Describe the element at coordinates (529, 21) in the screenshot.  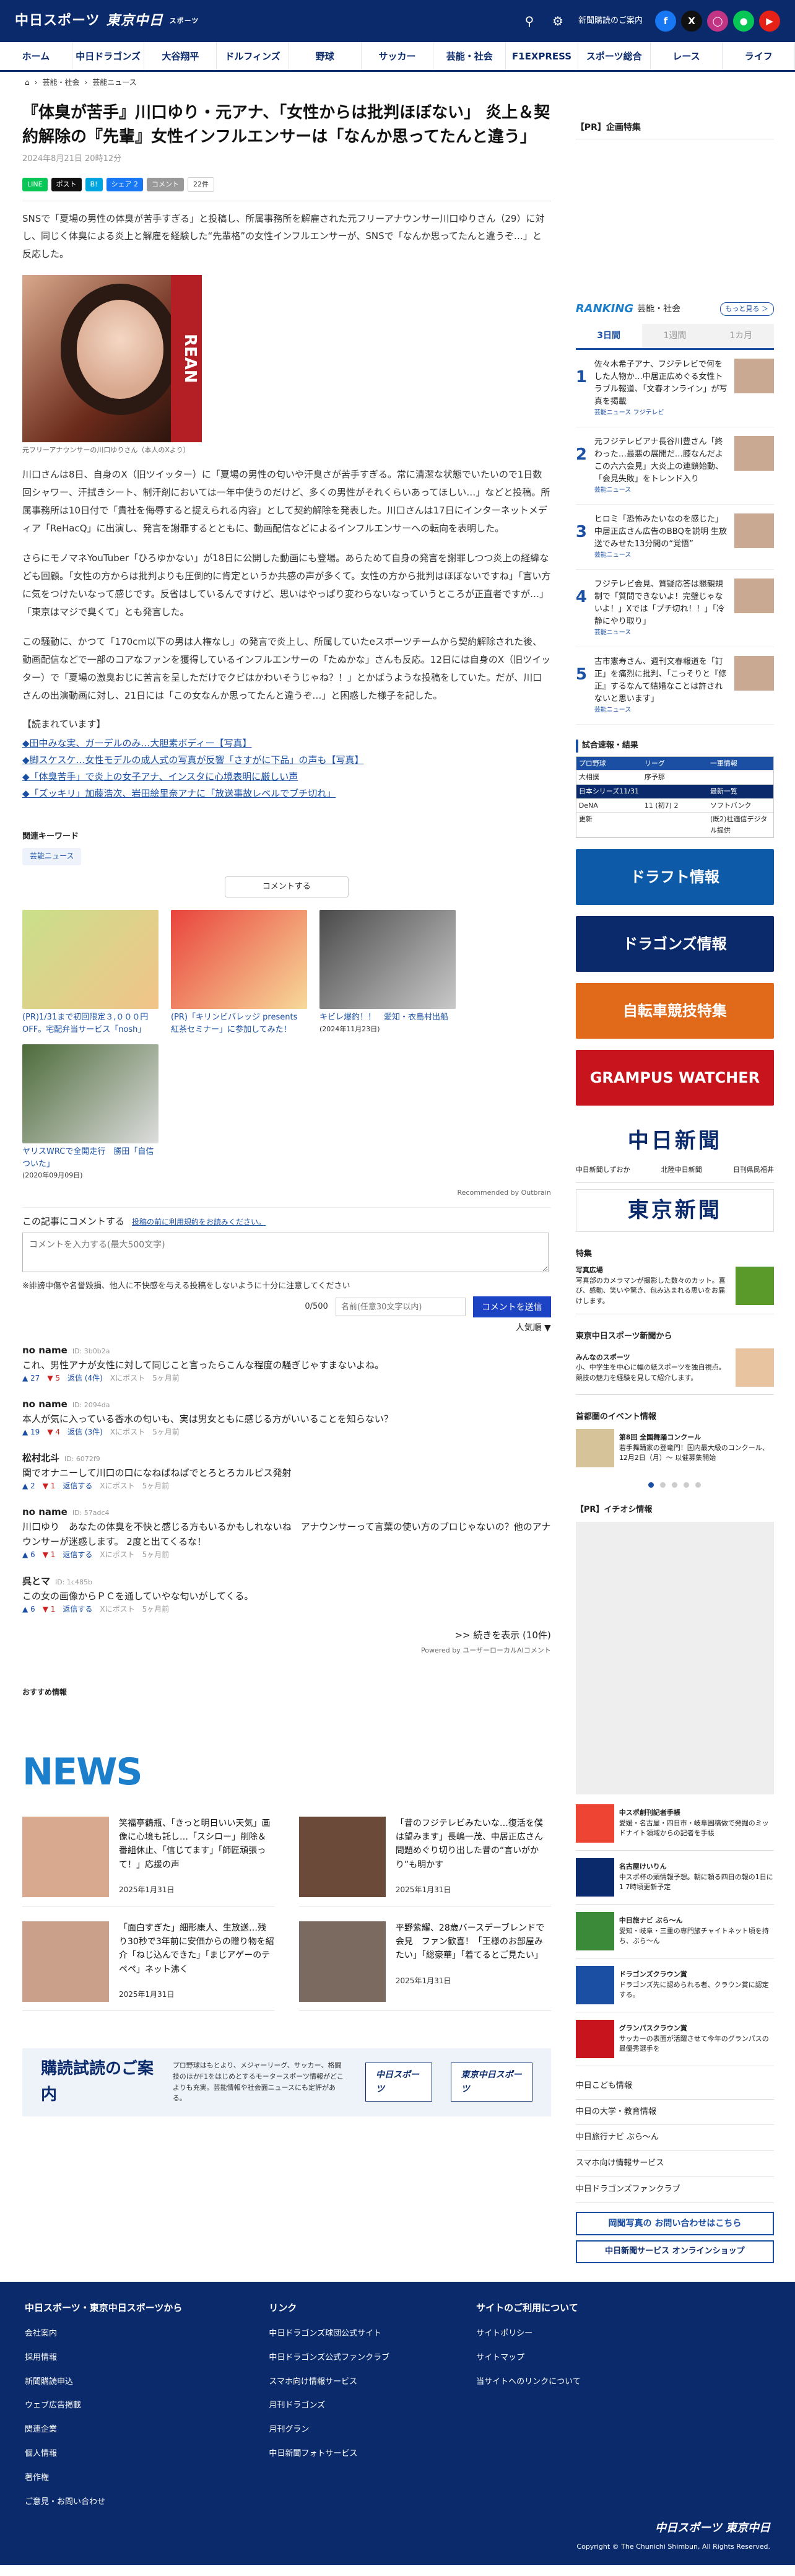
I see `search-icon: ⚲` at that location.